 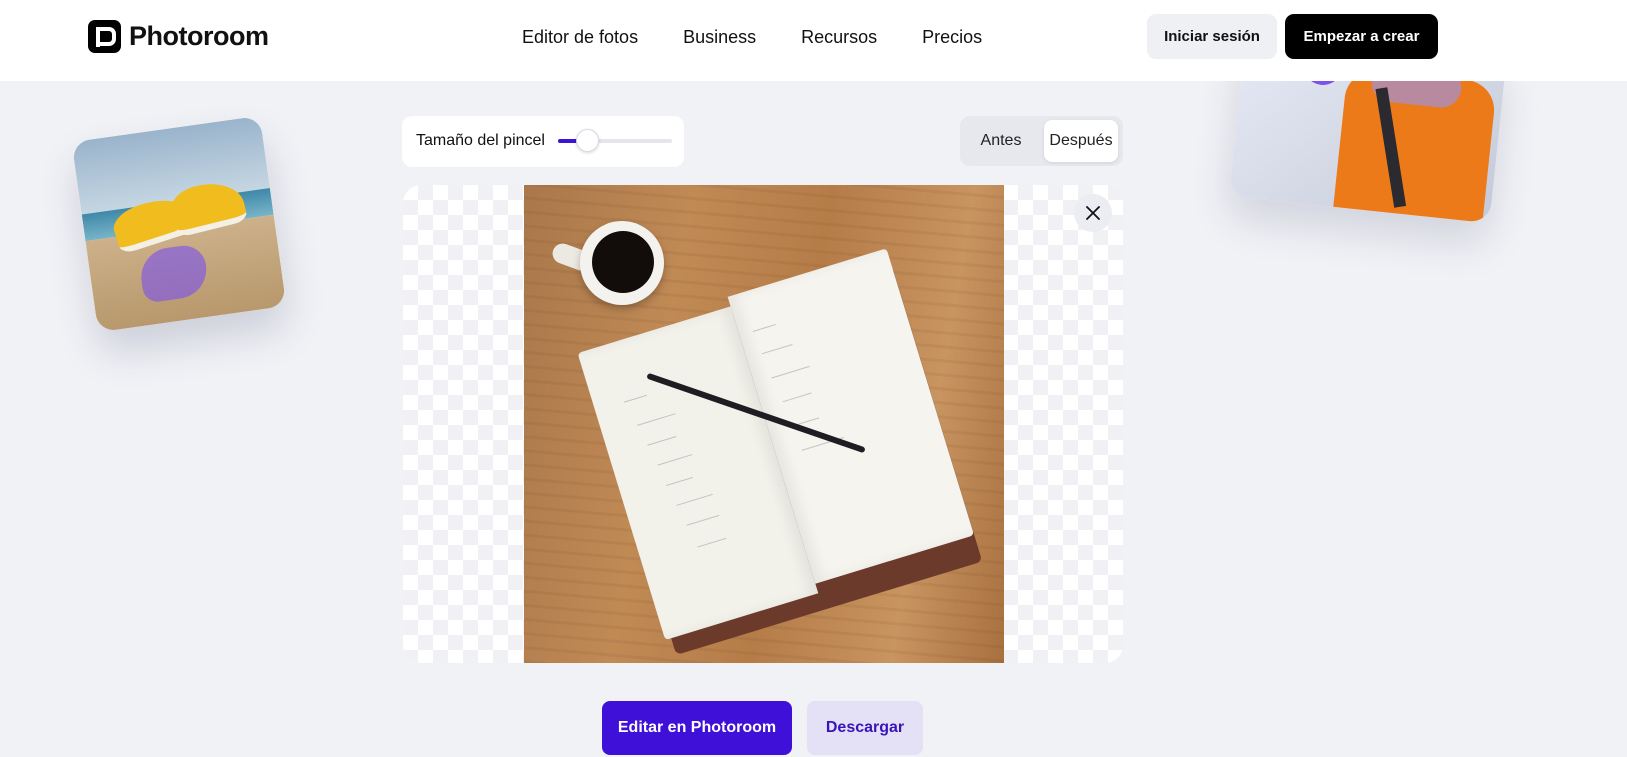 I want to click on nav-item-recursos: Recursos, so click(x=839, y=37).